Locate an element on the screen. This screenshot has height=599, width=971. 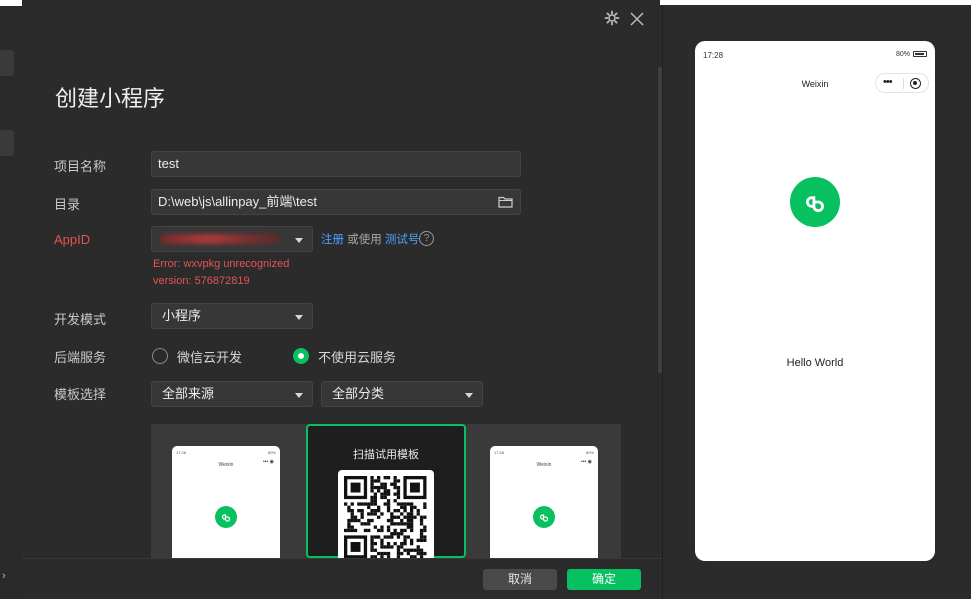
capsule-divider is located at coordinates (903, 83).